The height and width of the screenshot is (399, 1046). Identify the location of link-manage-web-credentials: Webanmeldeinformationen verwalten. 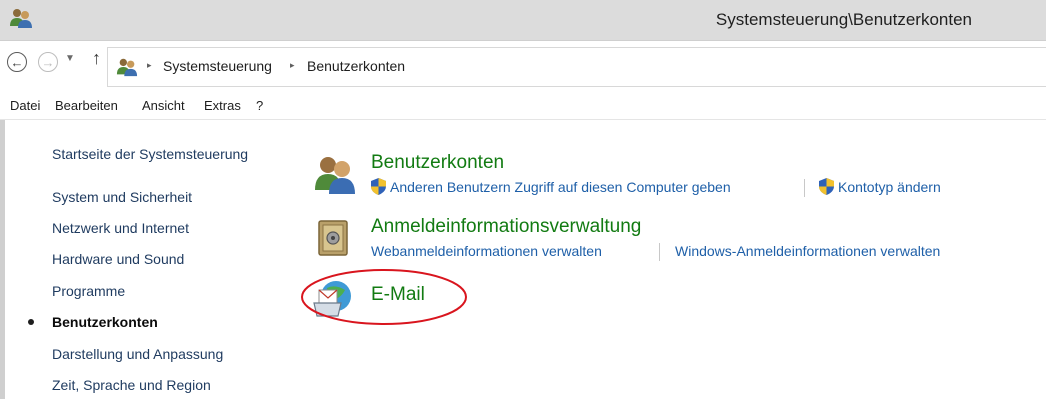
(486, 251).